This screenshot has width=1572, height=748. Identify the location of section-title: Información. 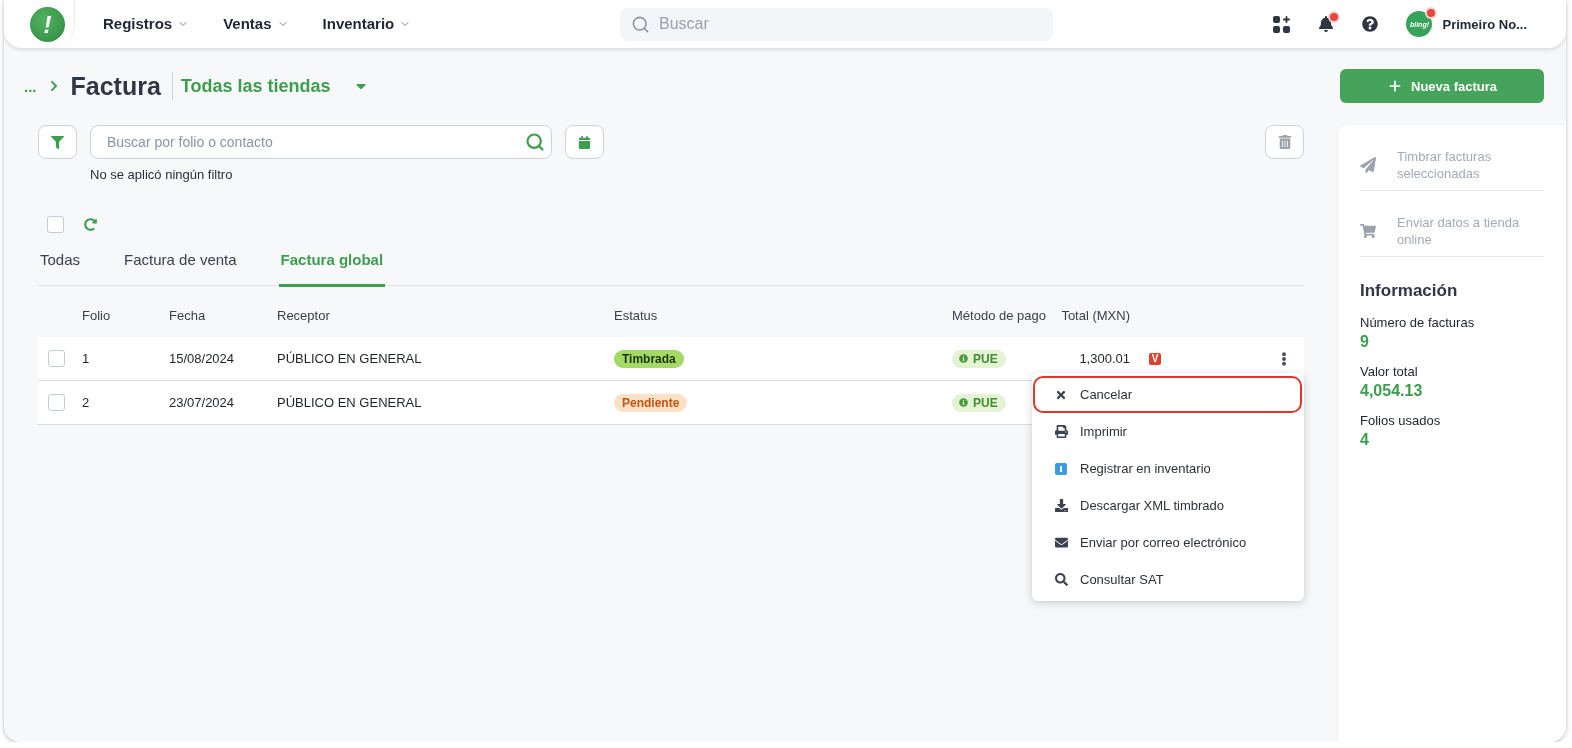
(1409, 291).